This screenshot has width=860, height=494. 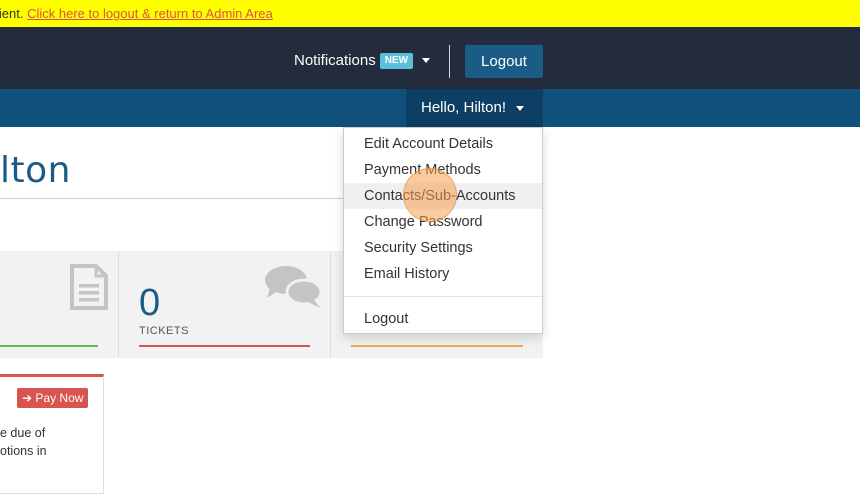 I want to click on notifications-new-badge: NEW, so click(x=396, y=60).